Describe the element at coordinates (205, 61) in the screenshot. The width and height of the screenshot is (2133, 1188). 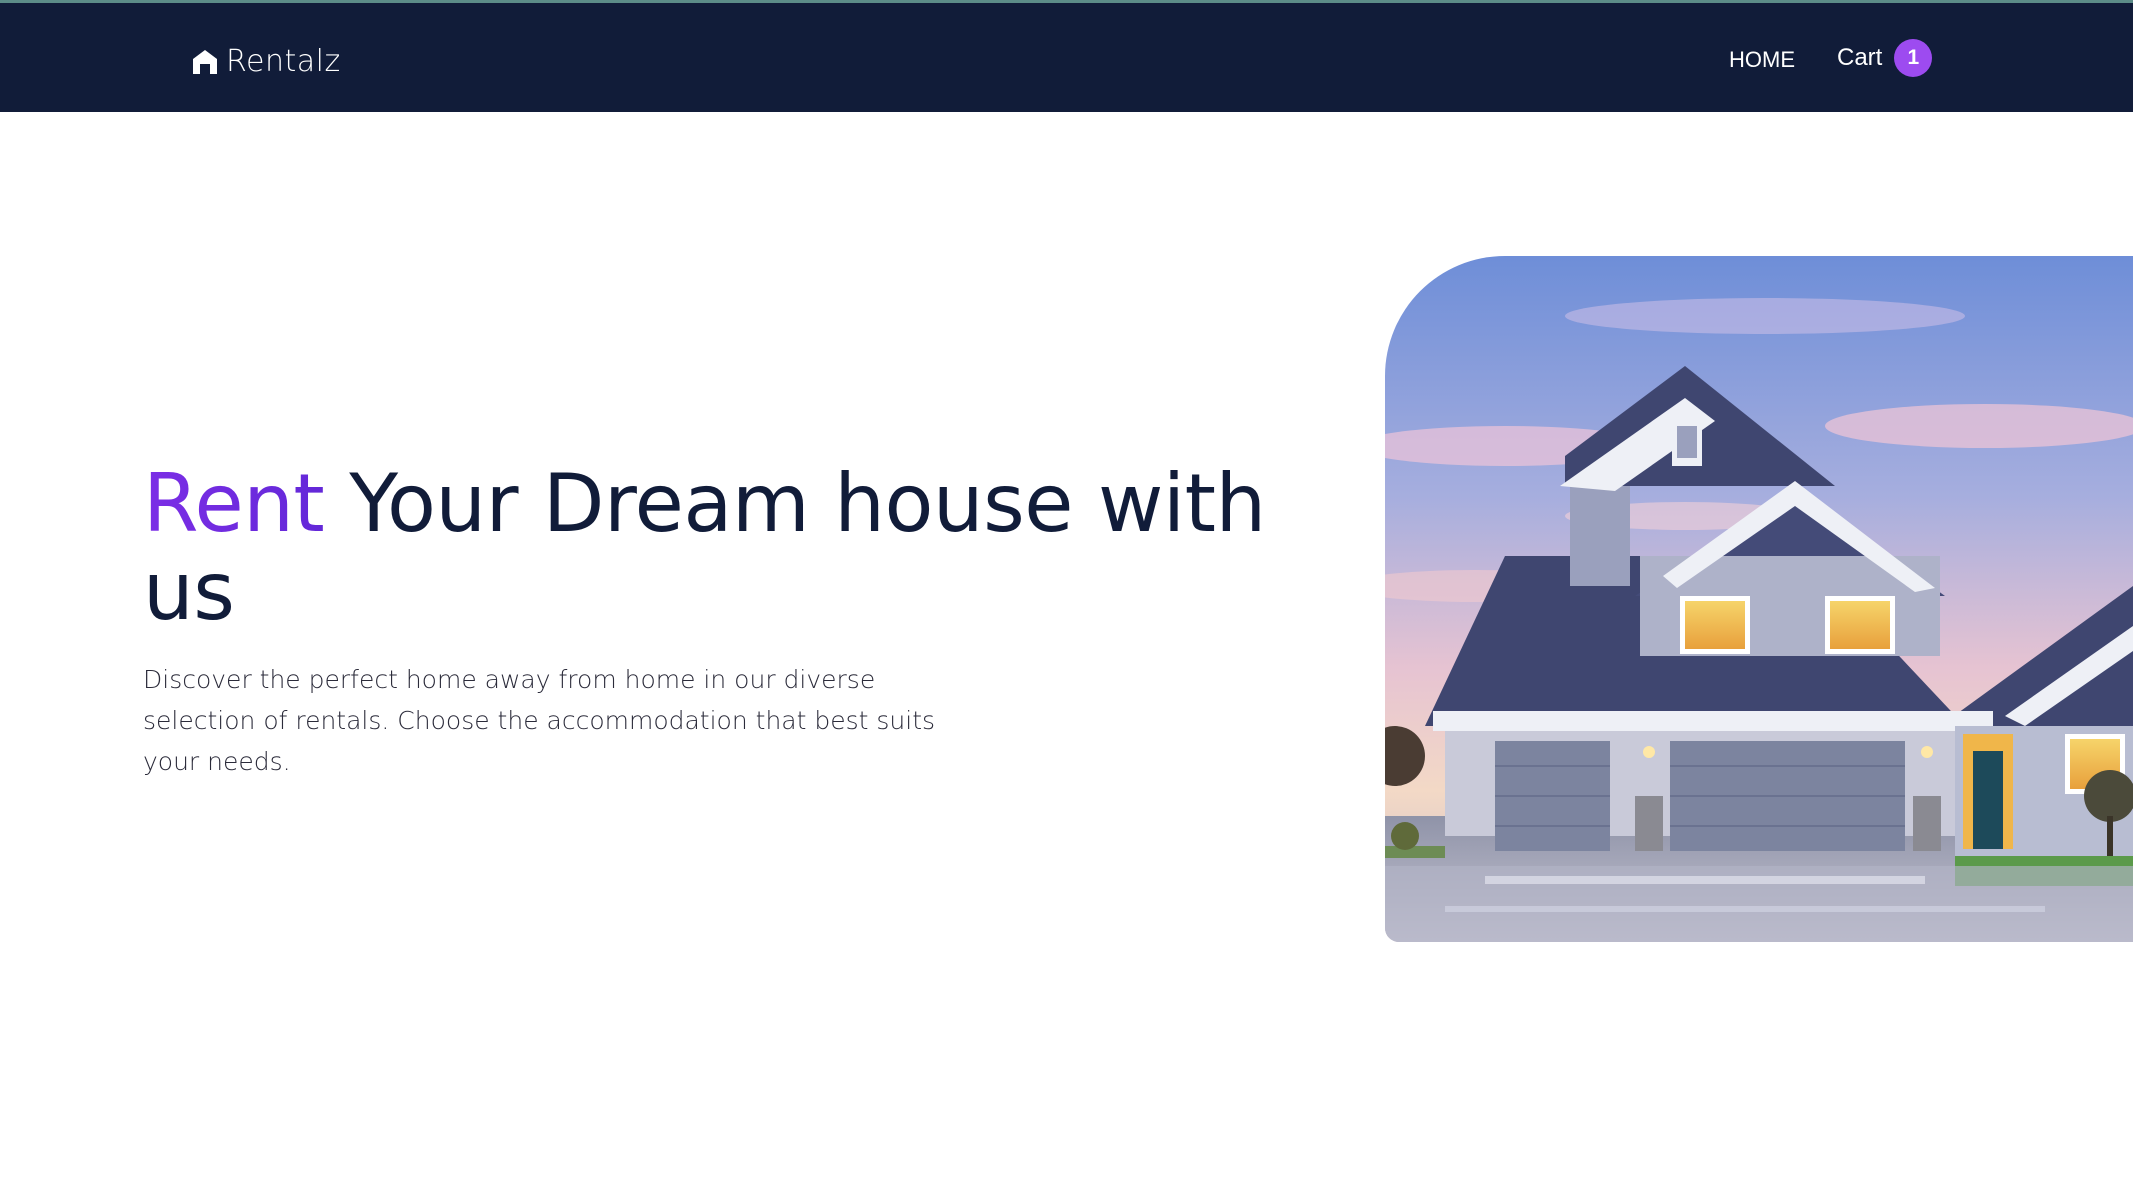
I see `house-icon` at that location.